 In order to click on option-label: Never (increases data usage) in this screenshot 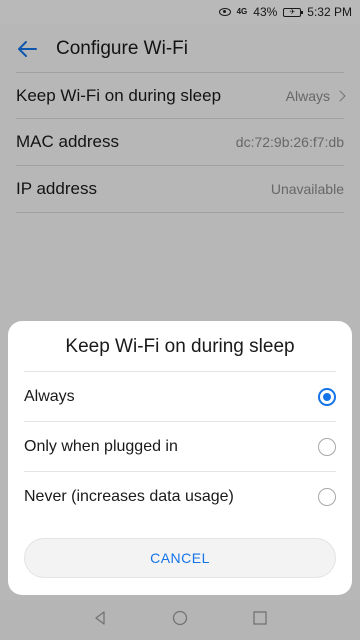, I will do `click(129, 496)`.